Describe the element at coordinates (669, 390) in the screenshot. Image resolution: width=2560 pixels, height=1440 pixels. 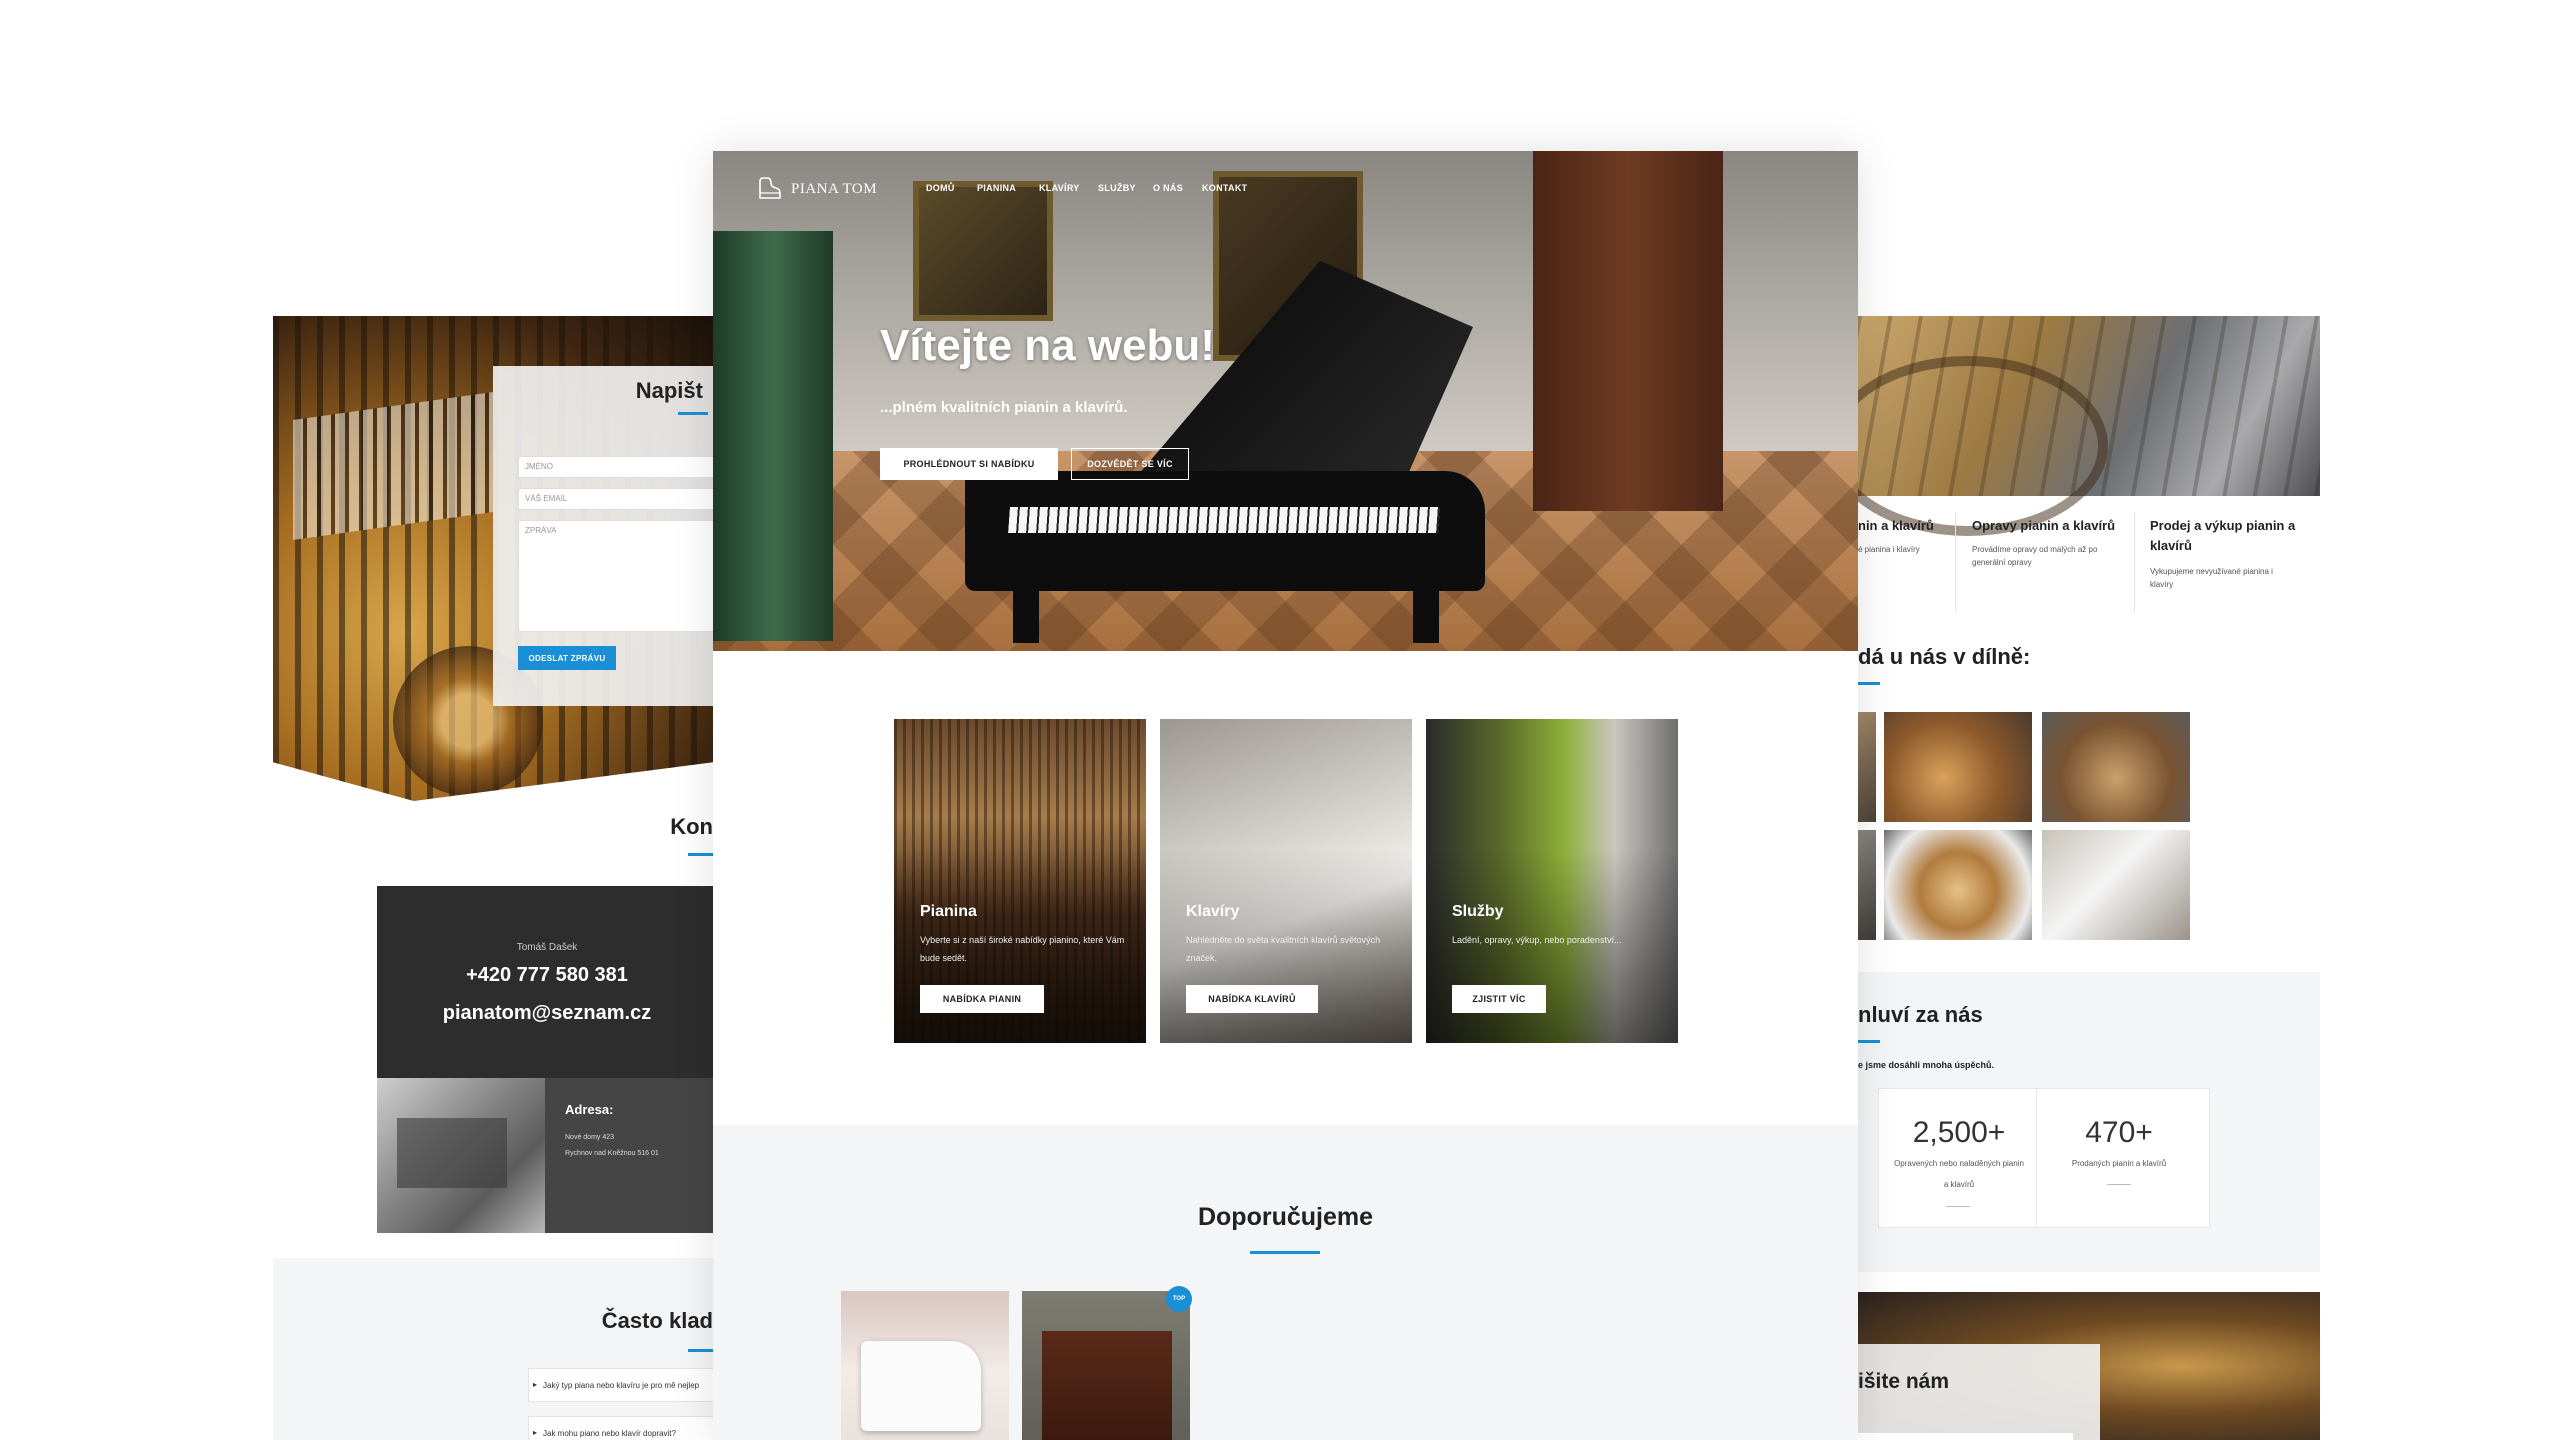
I see `form-title: Napišt` at that location.